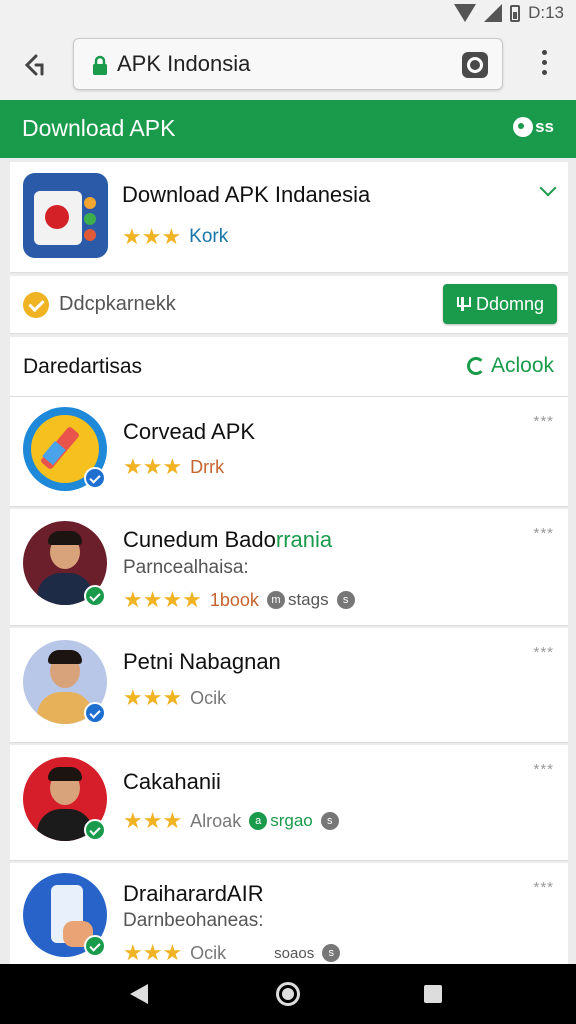 Image resolution: width=576 pixels, height=1024 pixels. Describe the element at coordinates (234, 599) in the screenshot. I see `rating-text: 1book` at that location.